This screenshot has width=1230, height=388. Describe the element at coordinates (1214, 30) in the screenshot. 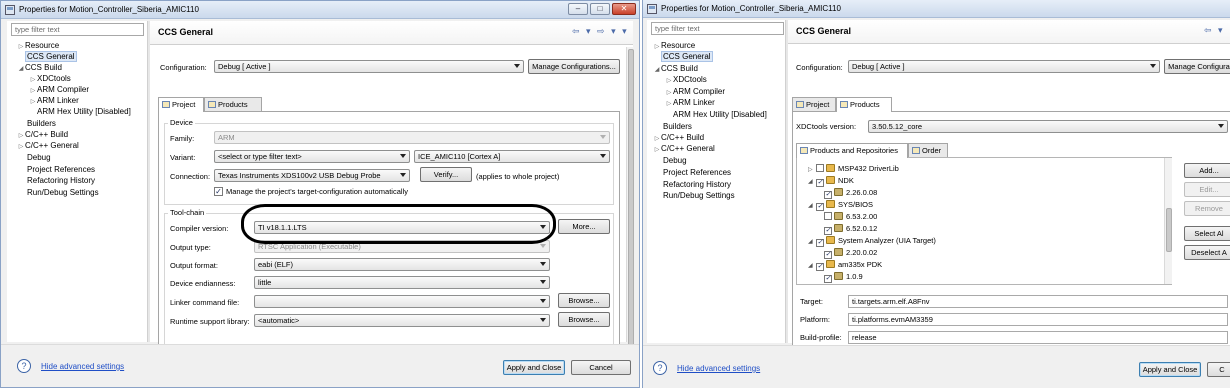

I see `nav-arrows-icon: ⇦ ▾` at that location.